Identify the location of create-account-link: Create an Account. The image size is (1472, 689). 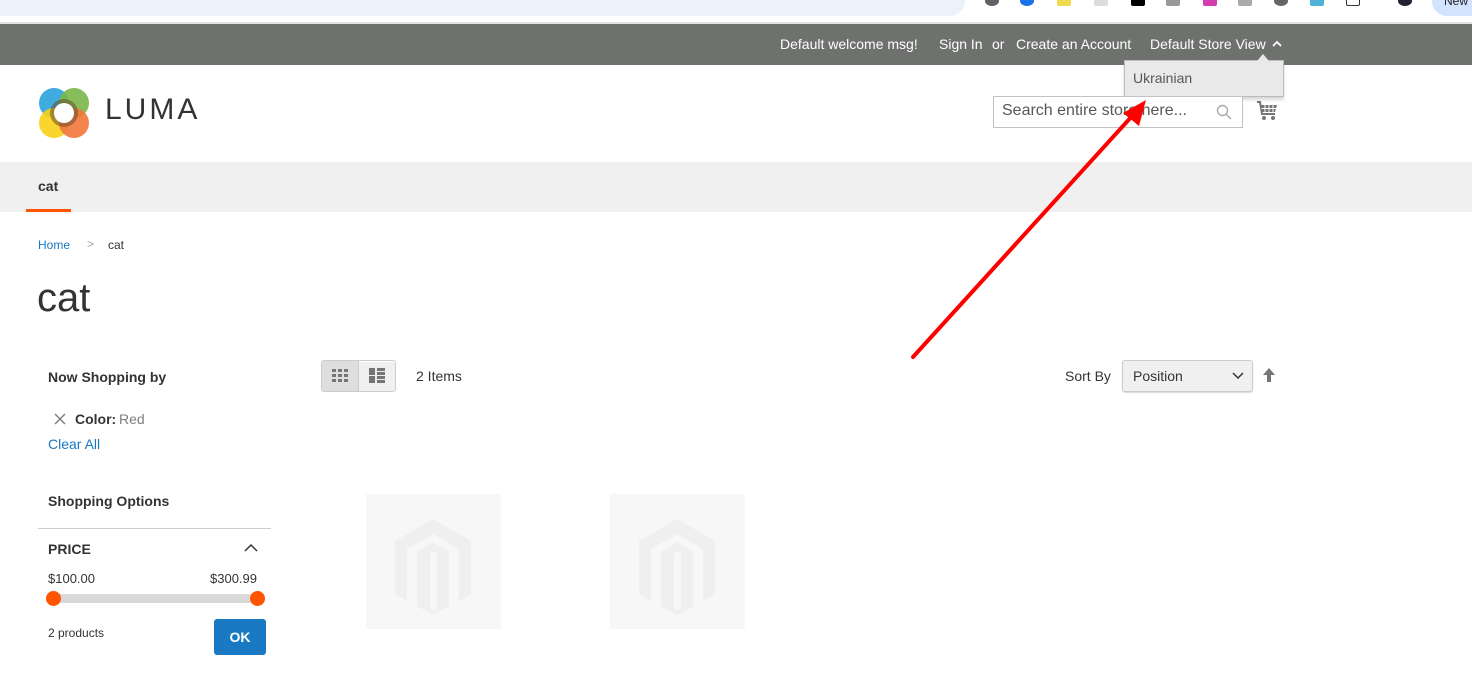
(1073, 44).